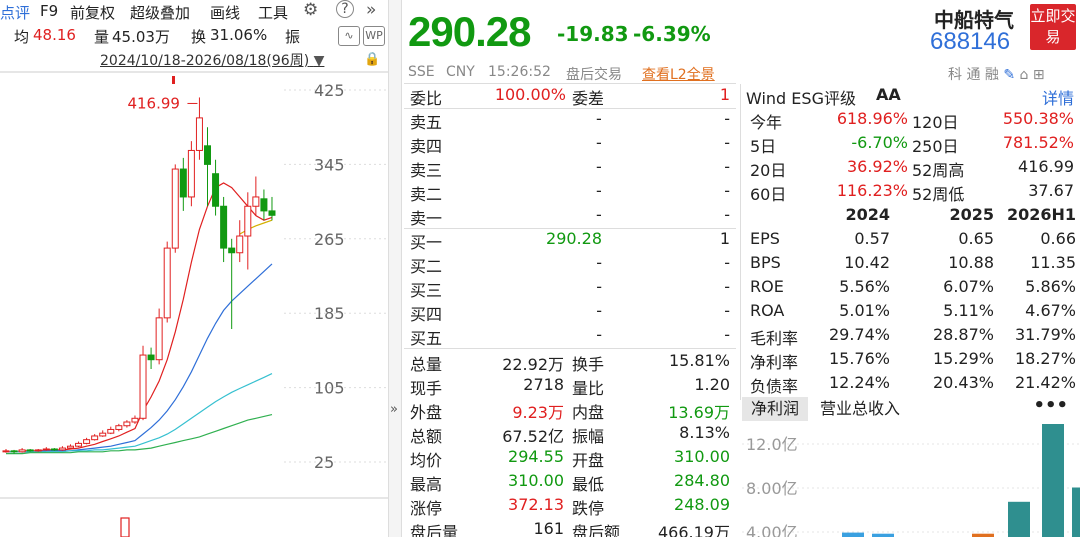  Describe the element at coordinates (426, 266) in the screenshot. I see `bid-level-label: 买二` at that location.